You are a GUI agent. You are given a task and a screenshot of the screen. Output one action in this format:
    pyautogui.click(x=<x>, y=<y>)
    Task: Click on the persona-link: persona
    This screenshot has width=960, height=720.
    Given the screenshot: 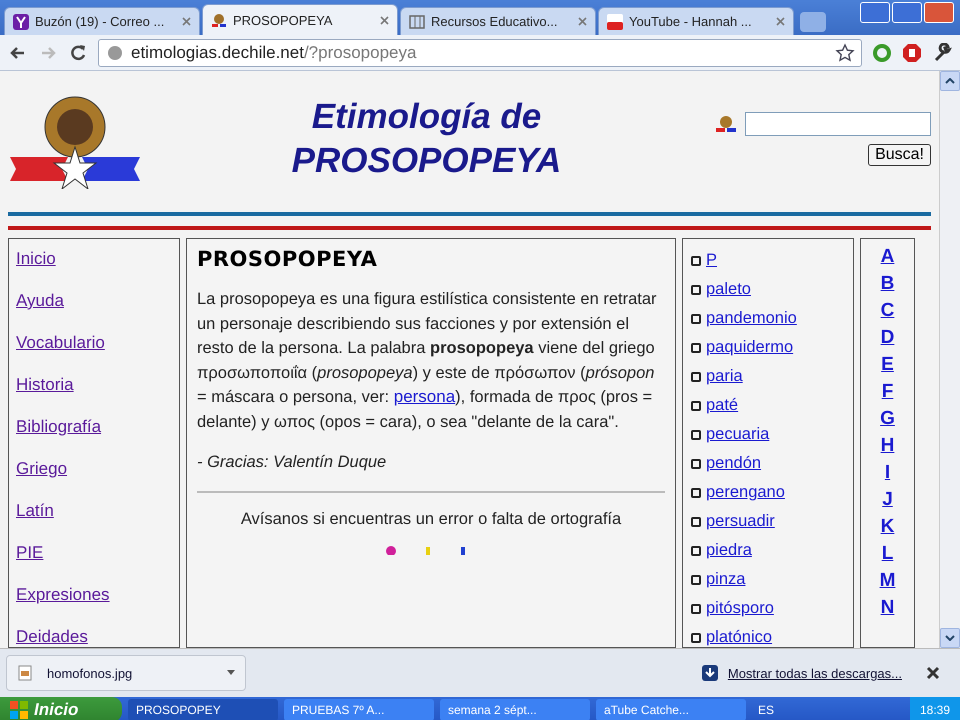 What is the action you would take?
    pyautogui.click(x=425, y=396)
    